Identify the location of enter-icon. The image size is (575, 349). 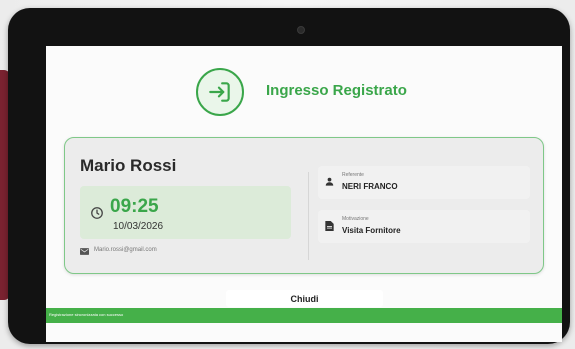
(220, 92).